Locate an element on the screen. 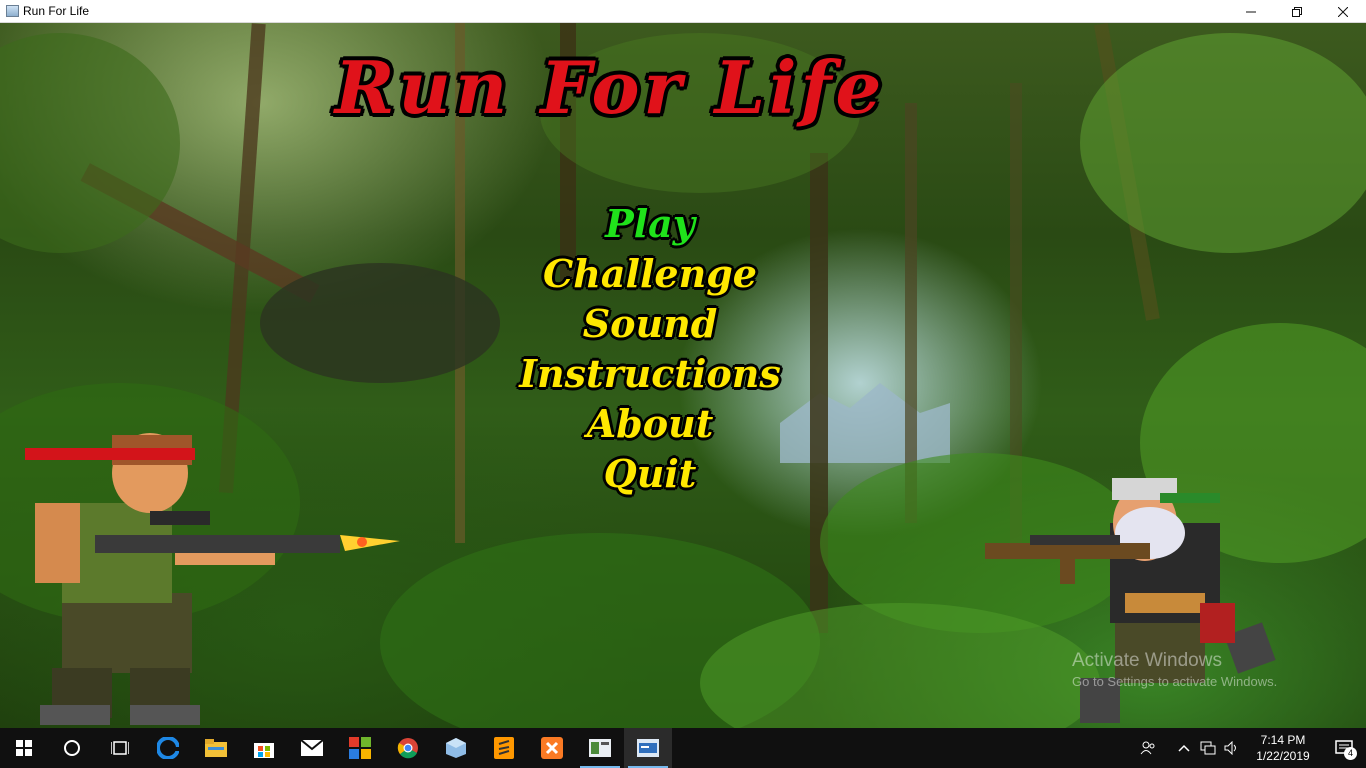 This screenshot has height=768, width=1366. clock-time: 7:14 PM is located at coordinates (1283, 740).